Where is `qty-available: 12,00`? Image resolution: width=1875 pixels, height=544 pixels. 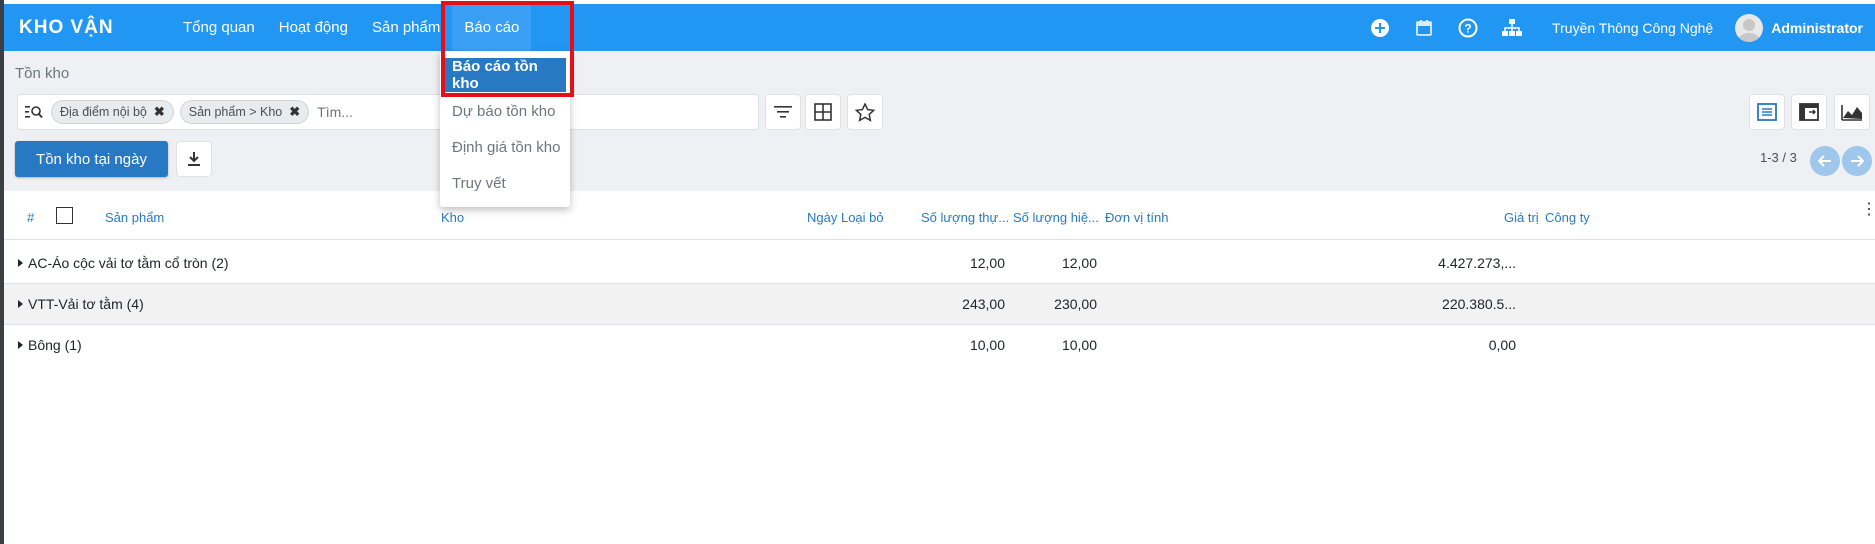
qty-available: 12,00 is located at coordinates (1079, 263).